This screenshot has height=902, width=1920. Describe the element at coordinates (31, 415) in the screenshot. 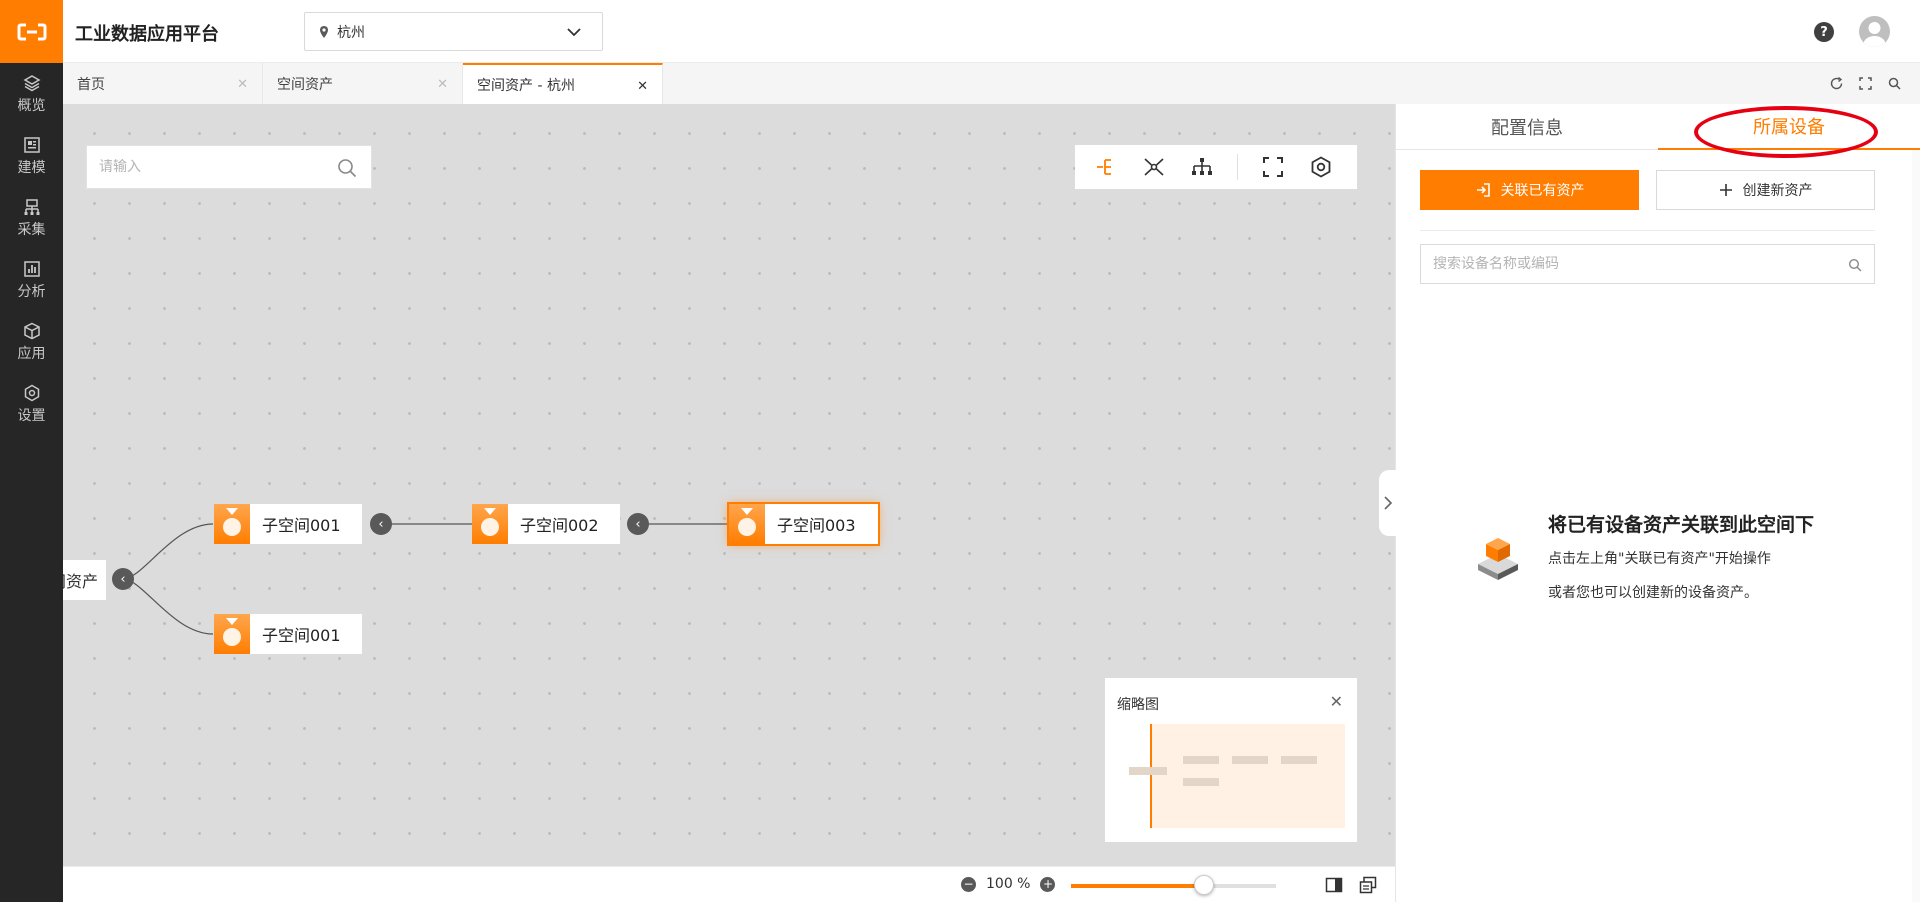

I see `nav-item-label: 设置` at that location.